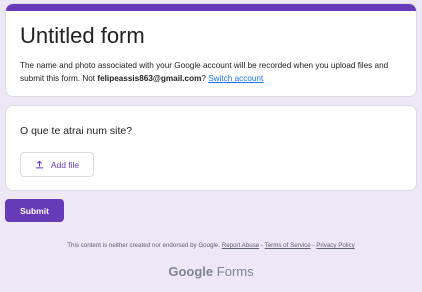  What do you see at coordinates (211, 7) in the screenshot?
I see `header-accent-bar` at bounding box center [211, 7].